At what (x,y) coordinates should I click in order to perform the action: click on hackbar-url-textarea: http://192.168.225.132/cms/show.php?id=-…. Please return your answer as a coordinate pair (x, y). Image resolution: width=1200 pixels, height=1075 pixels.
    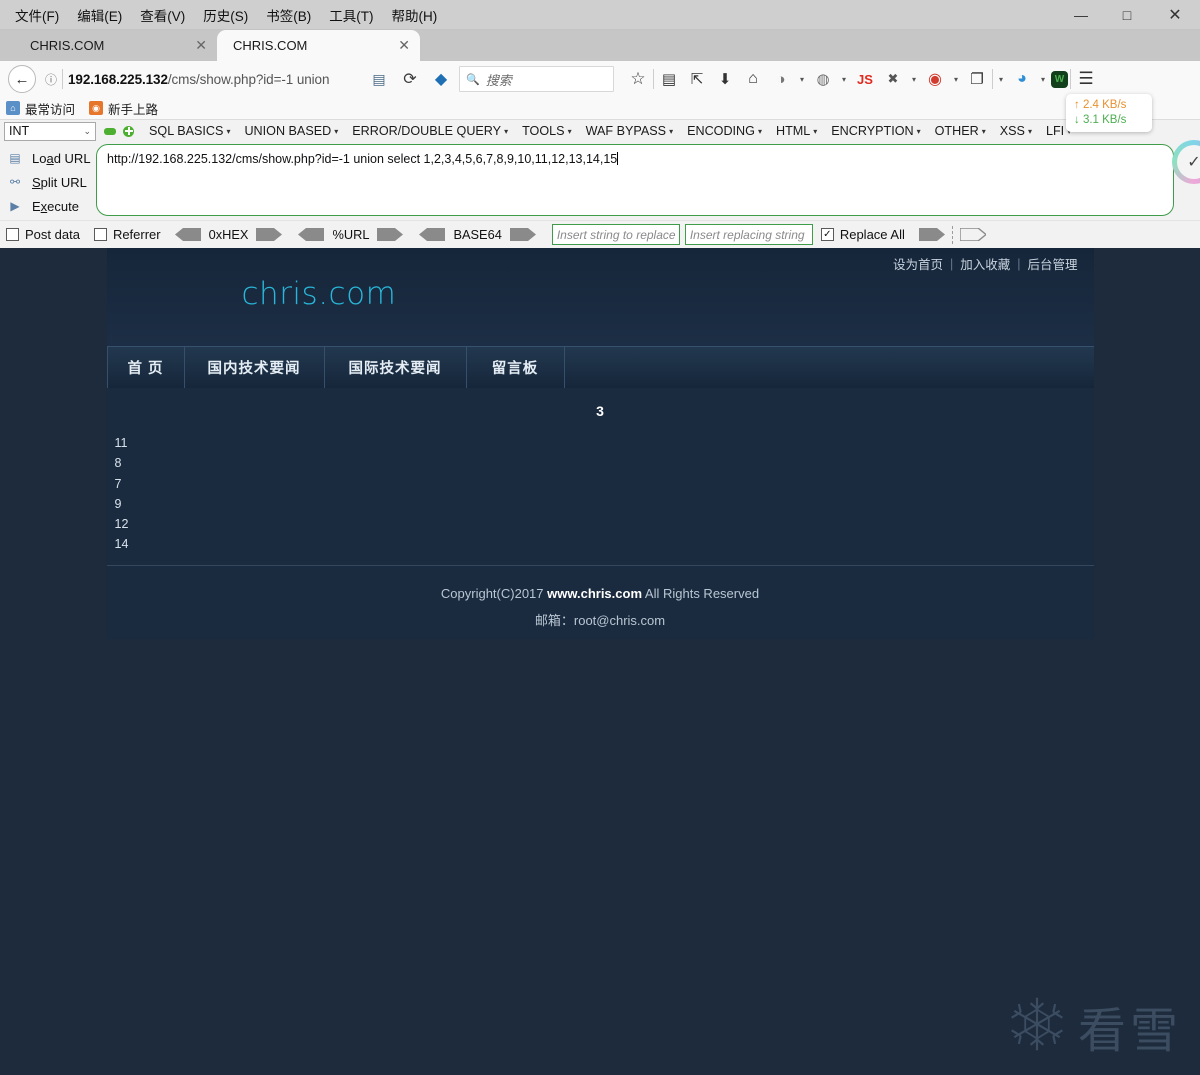
    Looking at the image, I should click on (635, 180).